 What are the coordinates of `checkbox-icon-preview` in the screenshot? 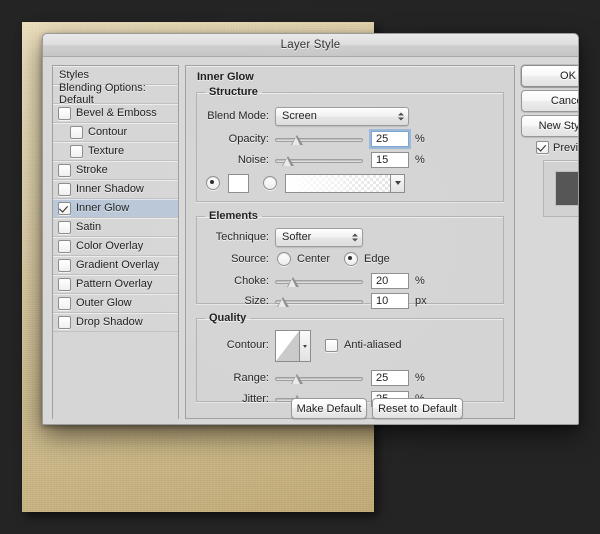 It's located at (542, 147).